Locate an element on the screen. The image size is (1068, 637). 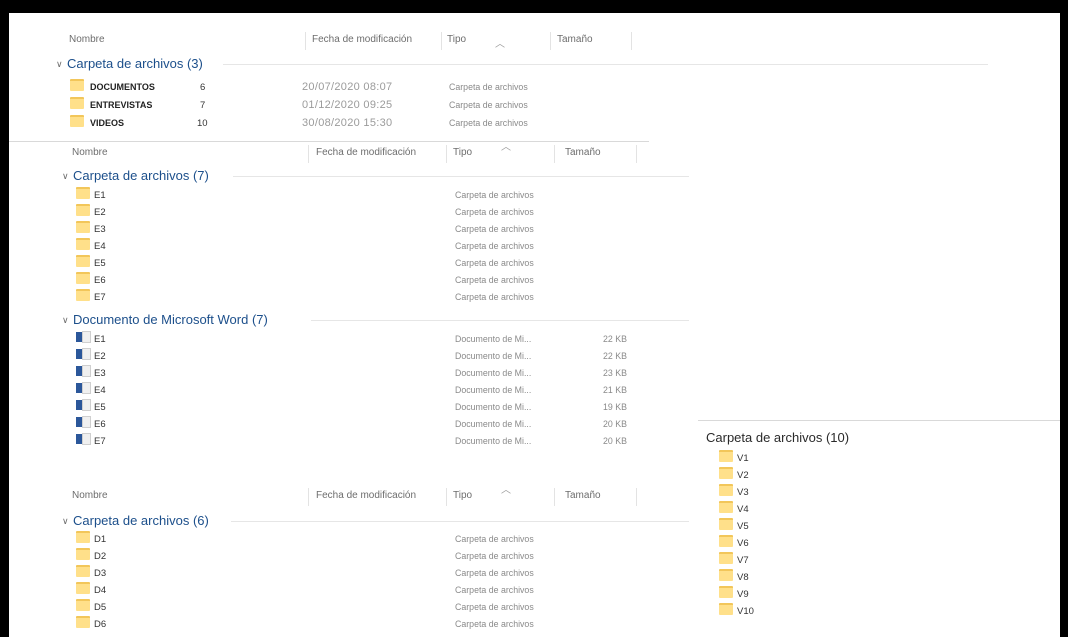
list-item: E7 Carpeta de archivos is located at coordinates (329, 297).